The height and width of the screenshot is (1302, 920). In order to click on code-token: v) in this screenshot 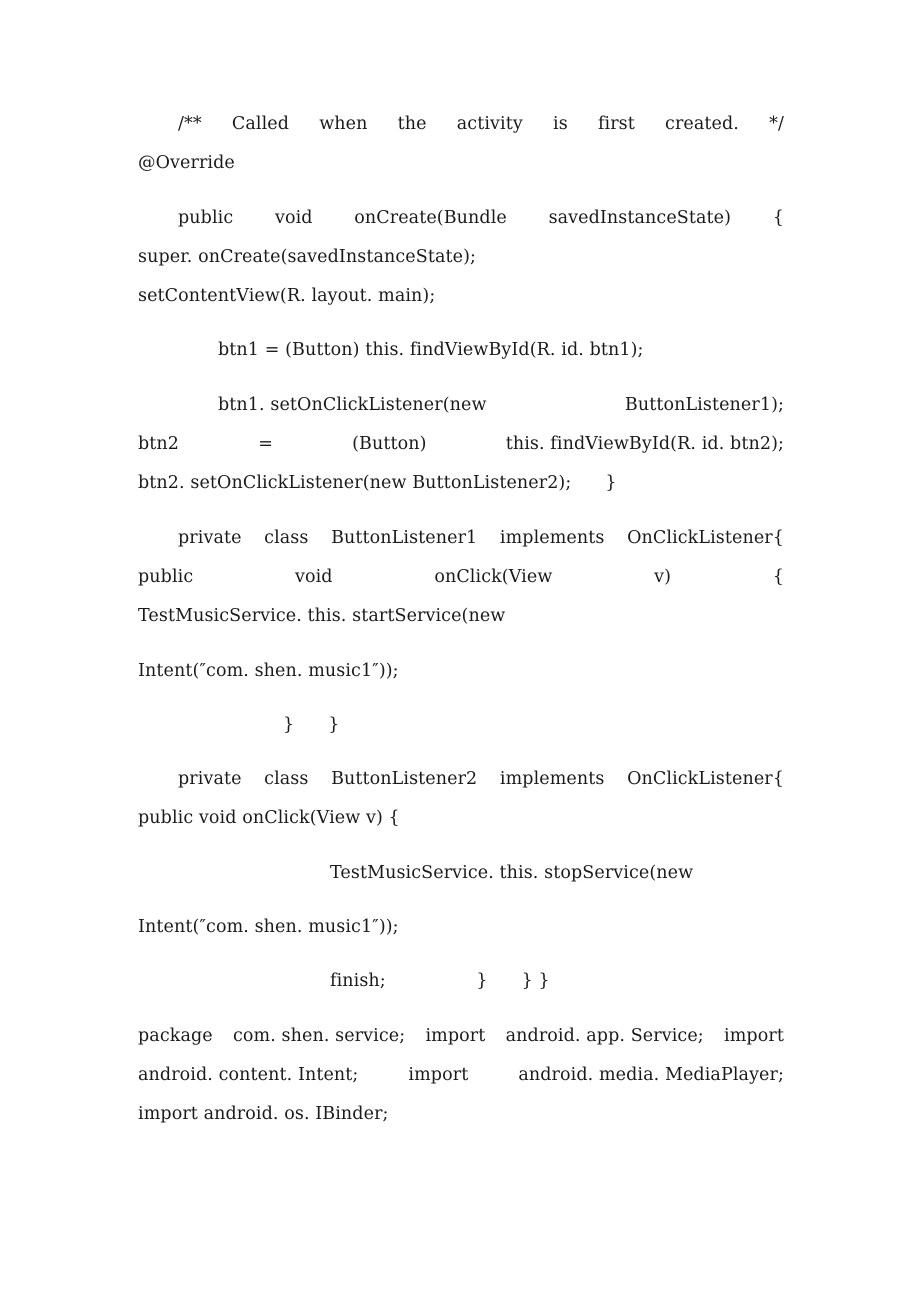, I will do `click(663, 576)`.